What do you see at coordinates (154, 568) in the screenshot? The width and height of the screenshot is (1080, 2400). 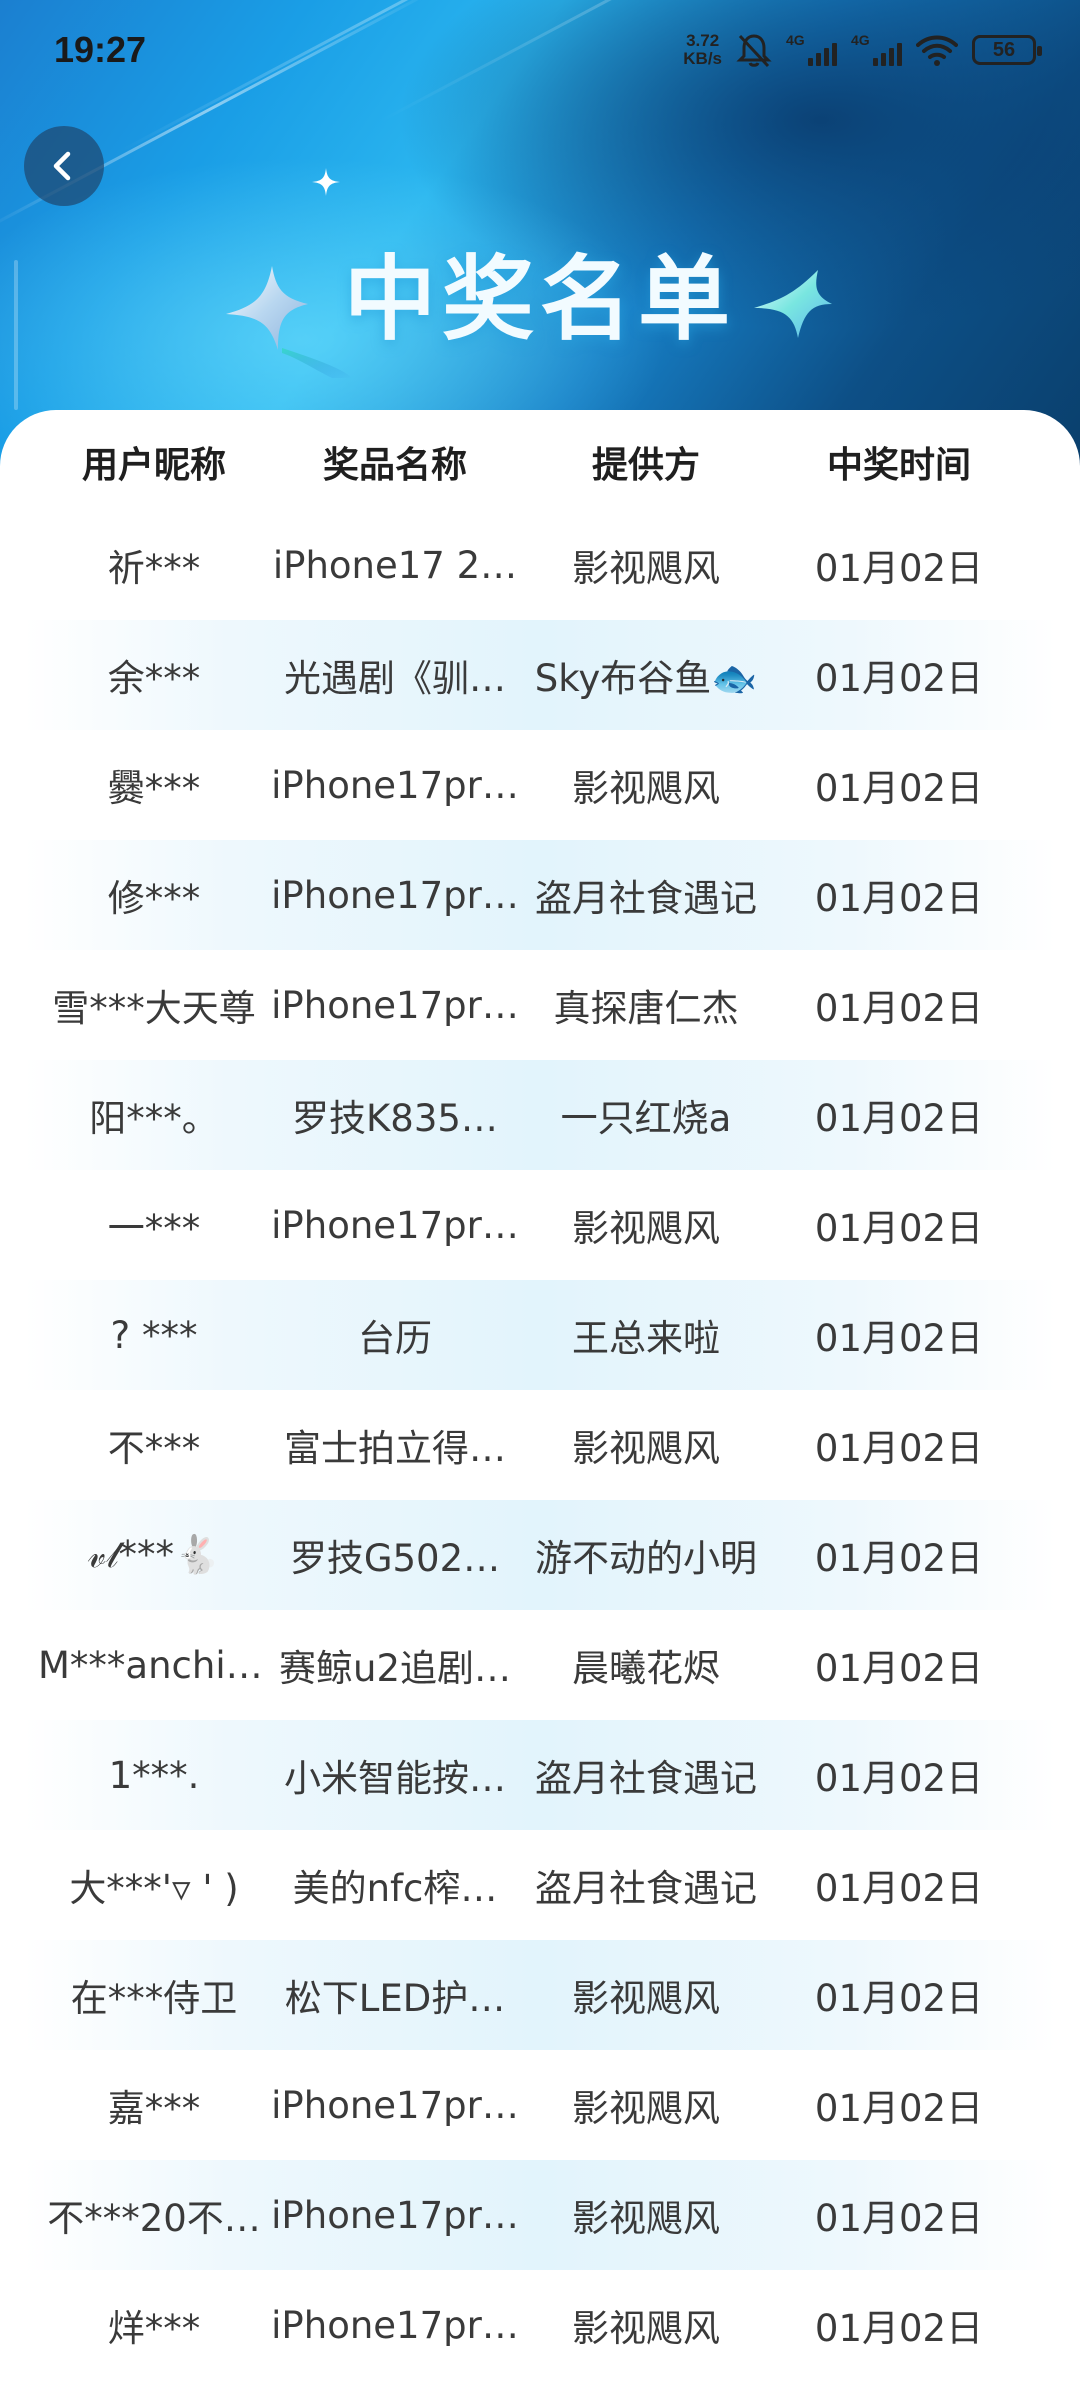 I see `cell-nickname: 祈***` at bounding box center [154, 568].